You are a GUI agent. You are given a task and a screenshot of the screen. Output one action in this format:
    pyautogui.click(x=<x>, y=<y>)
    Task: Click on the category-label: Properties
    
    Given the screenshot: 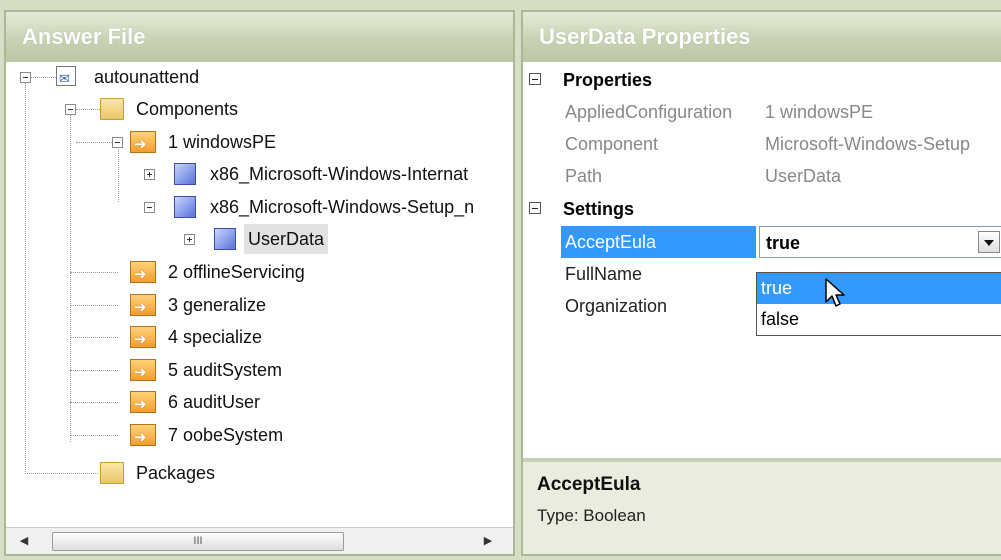 What is the action you would take?
    pyautogui.click(x=608, y=80)
    